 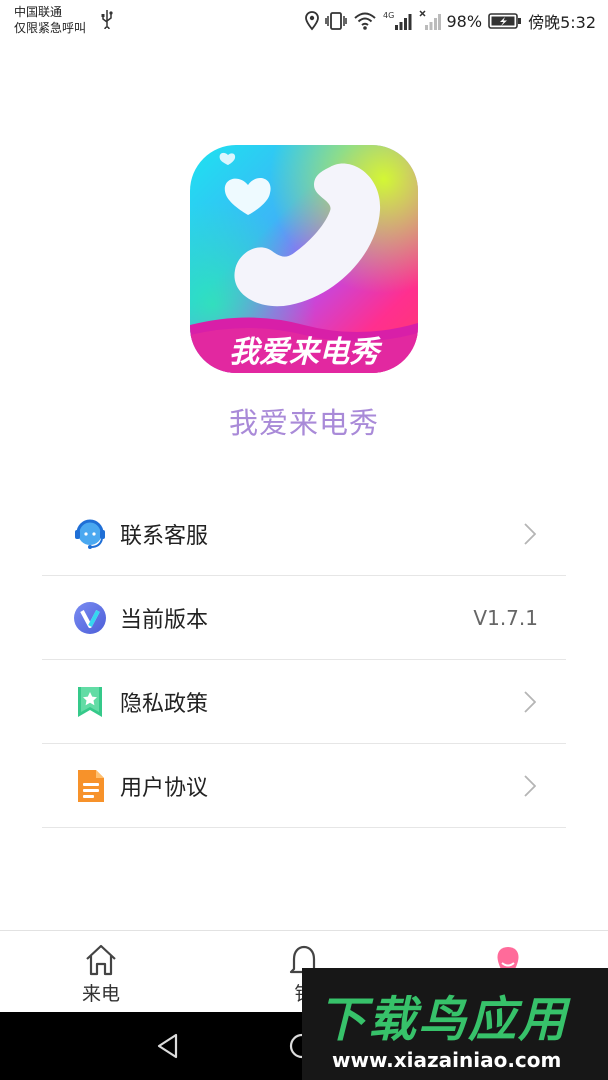 What do you see at coordinates (164, 620) in the screenshot?
I see `menu-item-label: 当前版本` at bounding box center [164, 620].